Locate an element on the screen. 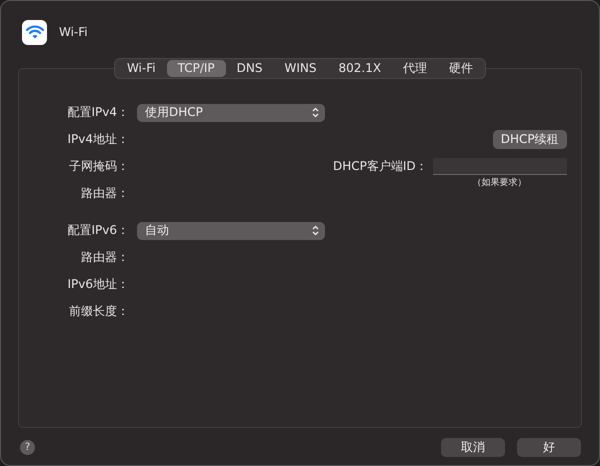 This screenshot has width=600, height=466. client-id-field is located at coordinates (499, 166).